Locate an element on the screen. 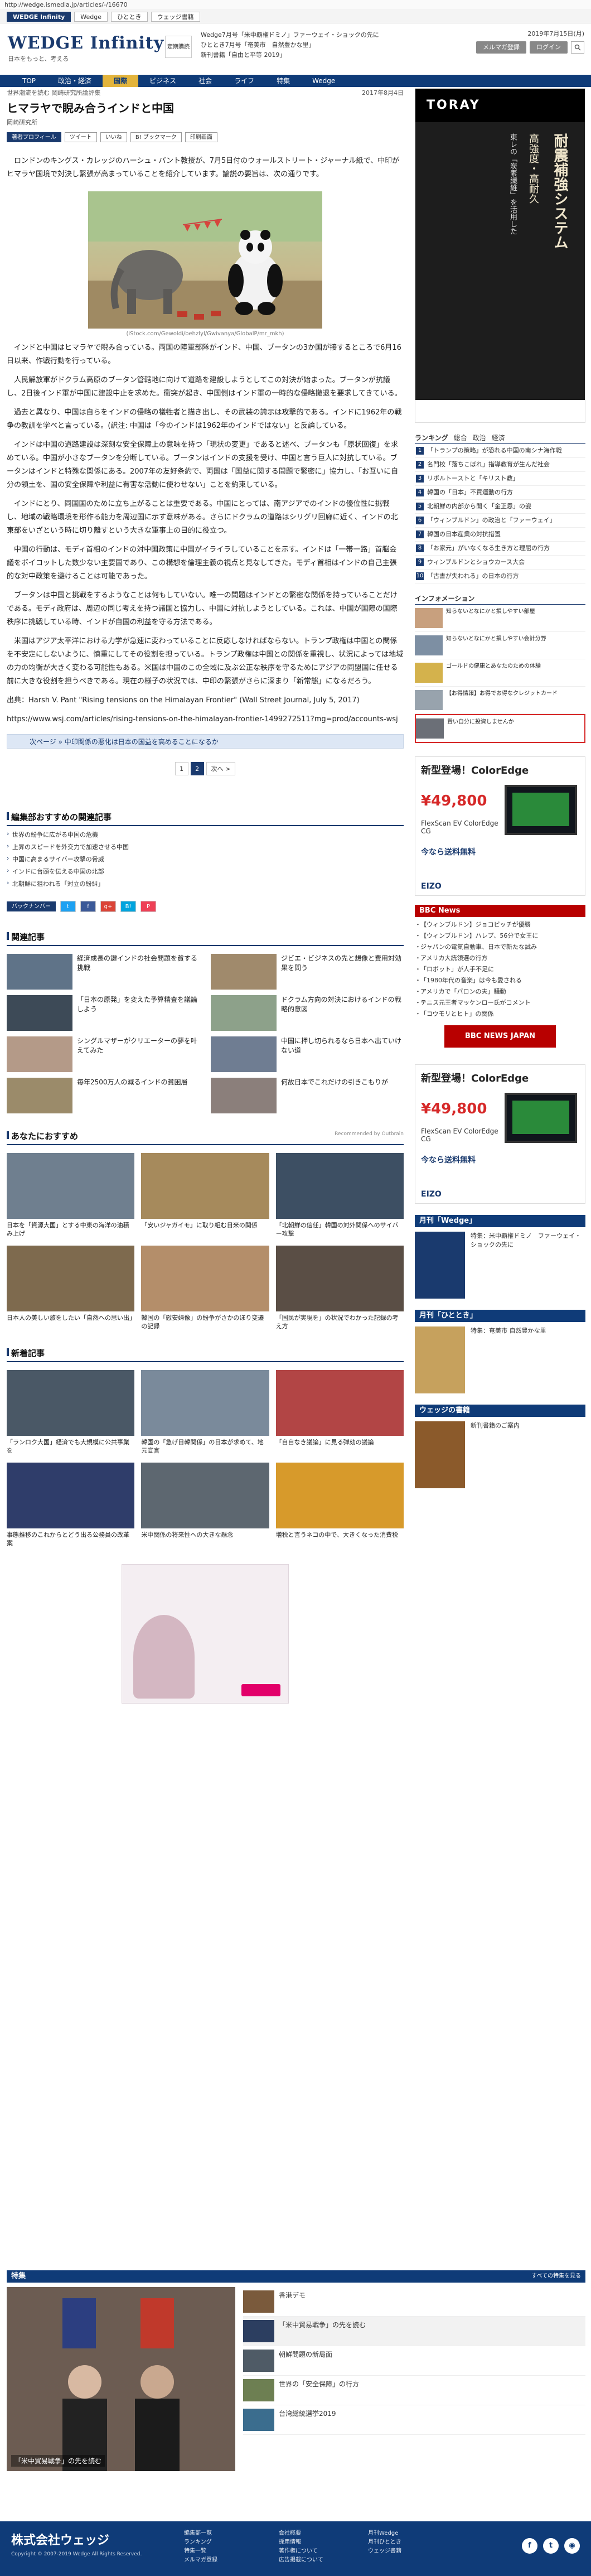 This screenshot has height=2576, width=591. bbc-item: アメリカ大統領選の行方 is located at coordinates (500, 958).